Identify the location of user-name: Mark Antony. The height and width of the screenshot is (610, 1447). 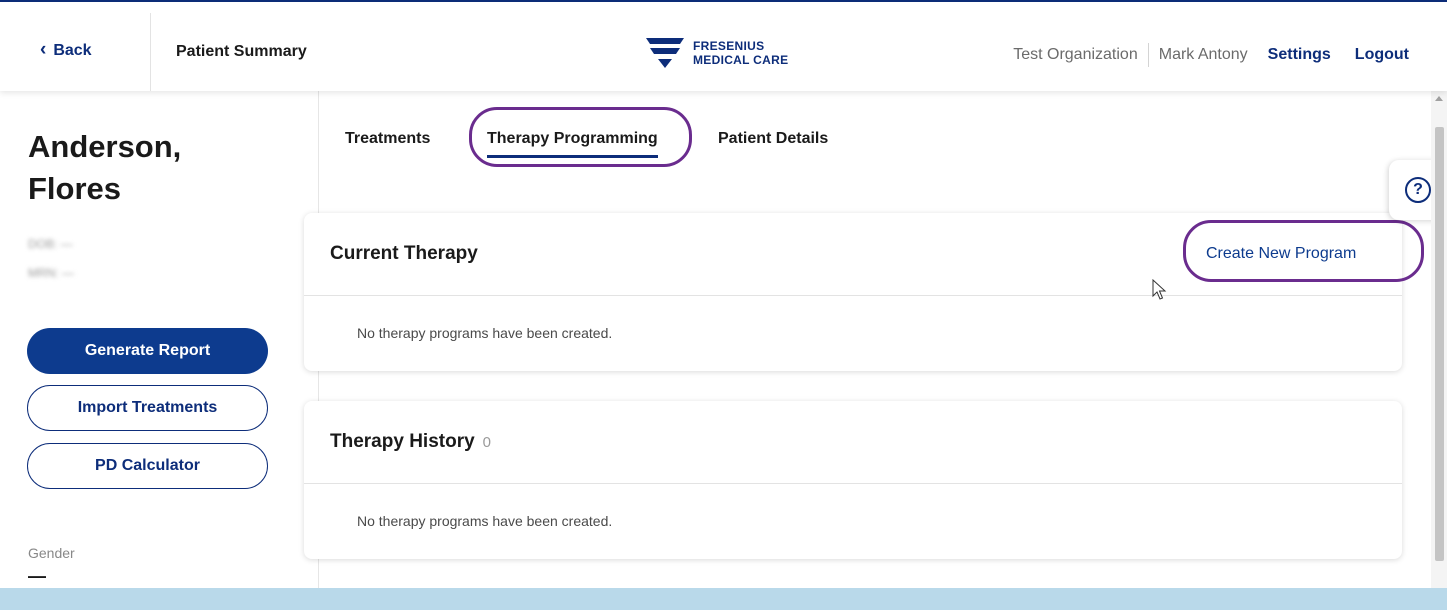
(1203, 54).